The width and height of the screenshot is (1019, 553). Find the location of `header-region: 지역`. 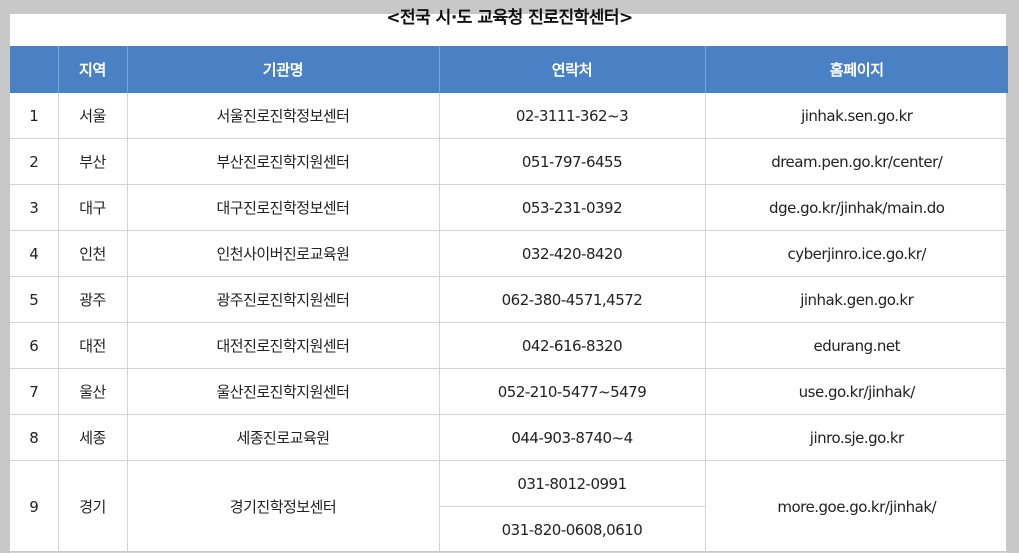

header-region: 지역 is located at coordinates (92, 69).